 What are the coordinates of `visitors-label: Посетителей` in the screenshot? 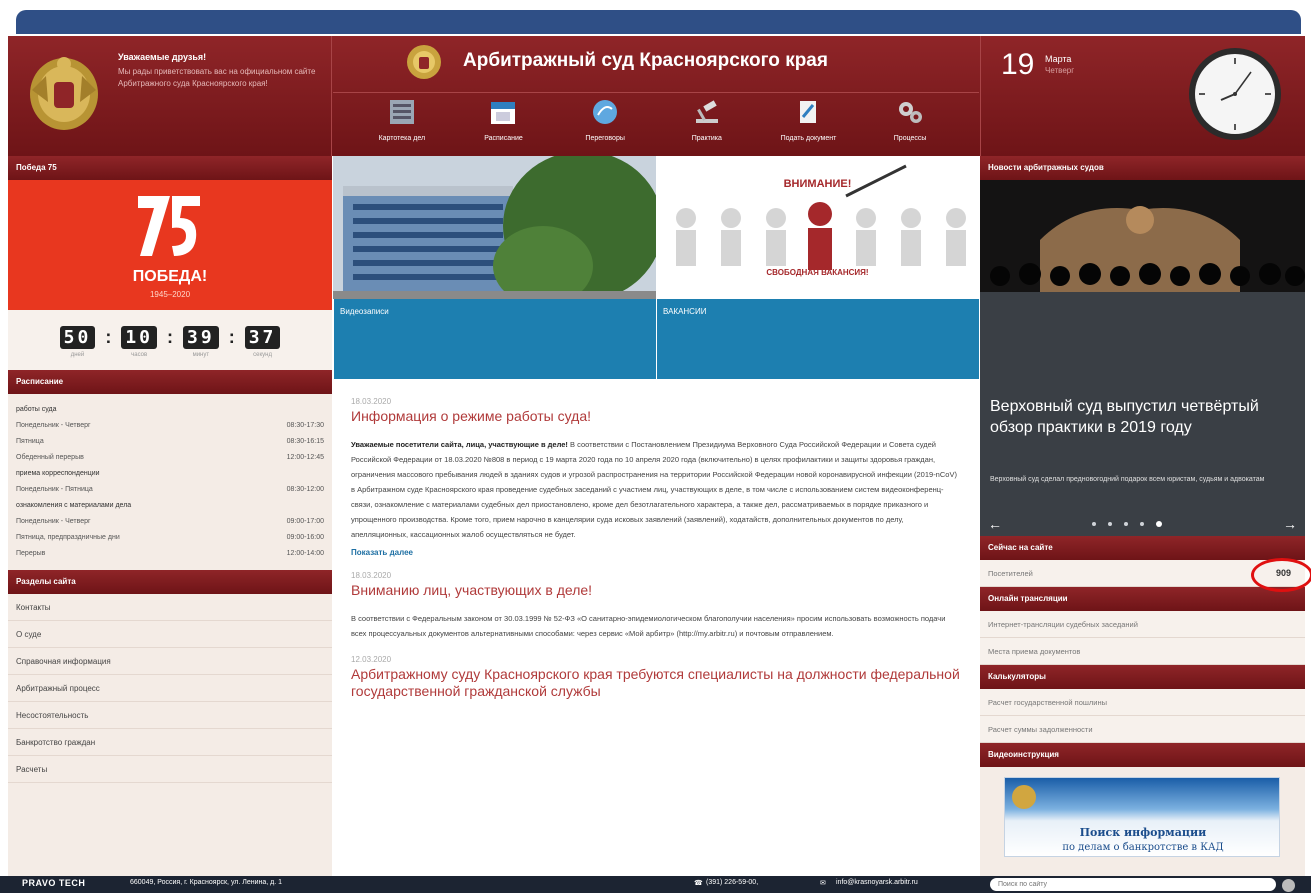 It's located at (1010, 573).